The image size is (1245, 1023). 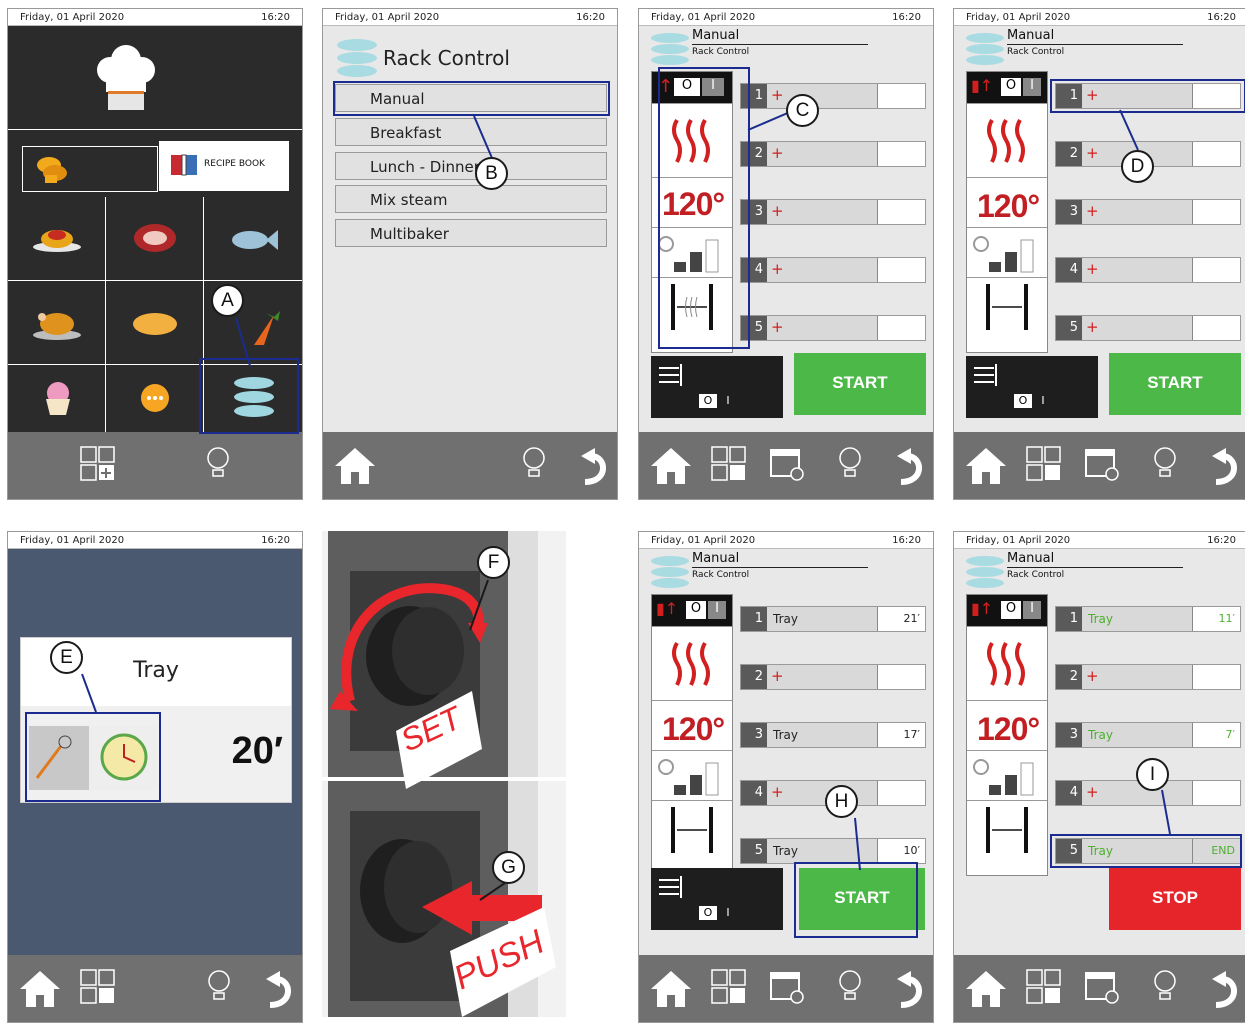 What do you see at coordinates (66, 657) in the screenshot?
I see `callout-e: E` at bounding box center [66, 657].